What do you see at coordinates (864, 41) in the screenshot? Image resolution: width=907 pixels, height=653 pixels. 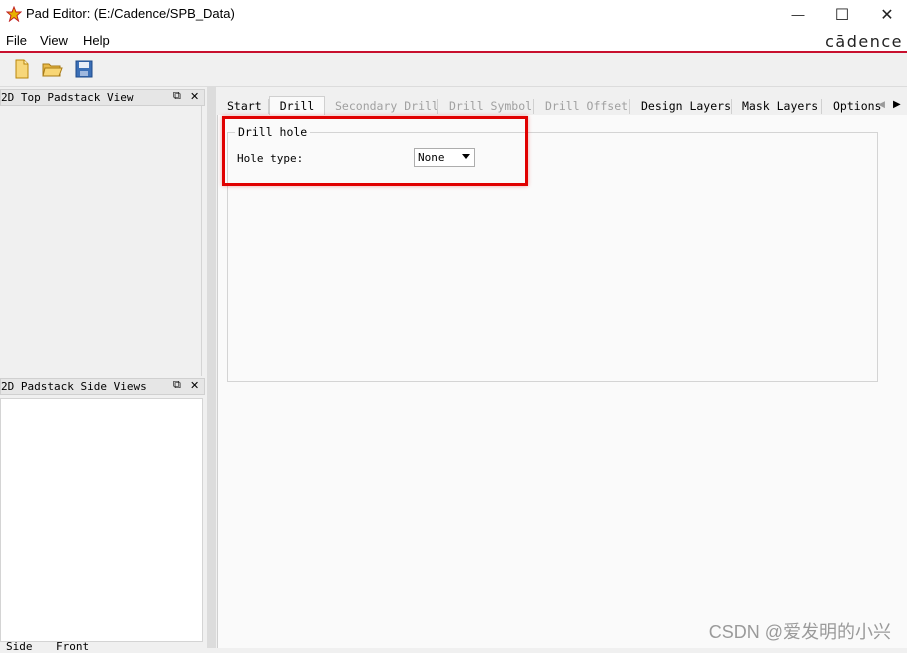 I see `cadence-logo: cādence` at bounding box center [864, 41].